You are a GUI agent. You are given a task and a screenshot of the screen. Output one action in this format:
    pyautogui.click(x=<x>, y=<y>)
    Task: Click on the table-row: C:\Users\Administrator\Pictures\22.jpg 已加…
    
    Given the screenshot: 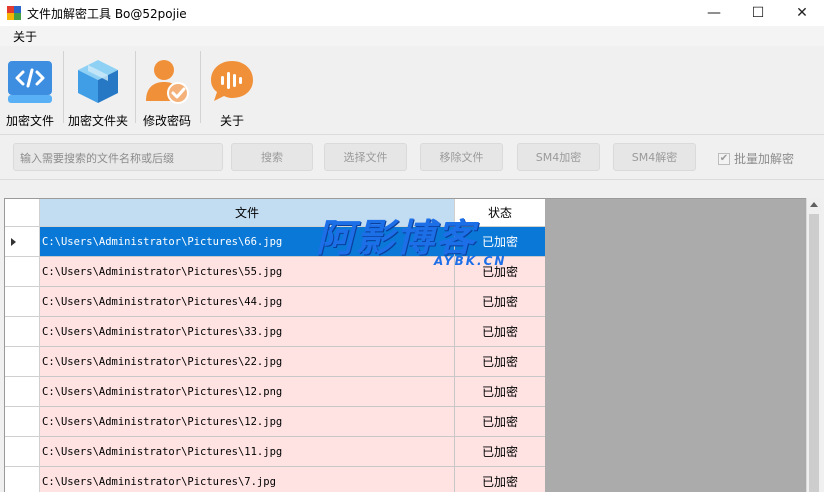 What is the action you would take?
    pyautogui.click(x=275, y=362)
    